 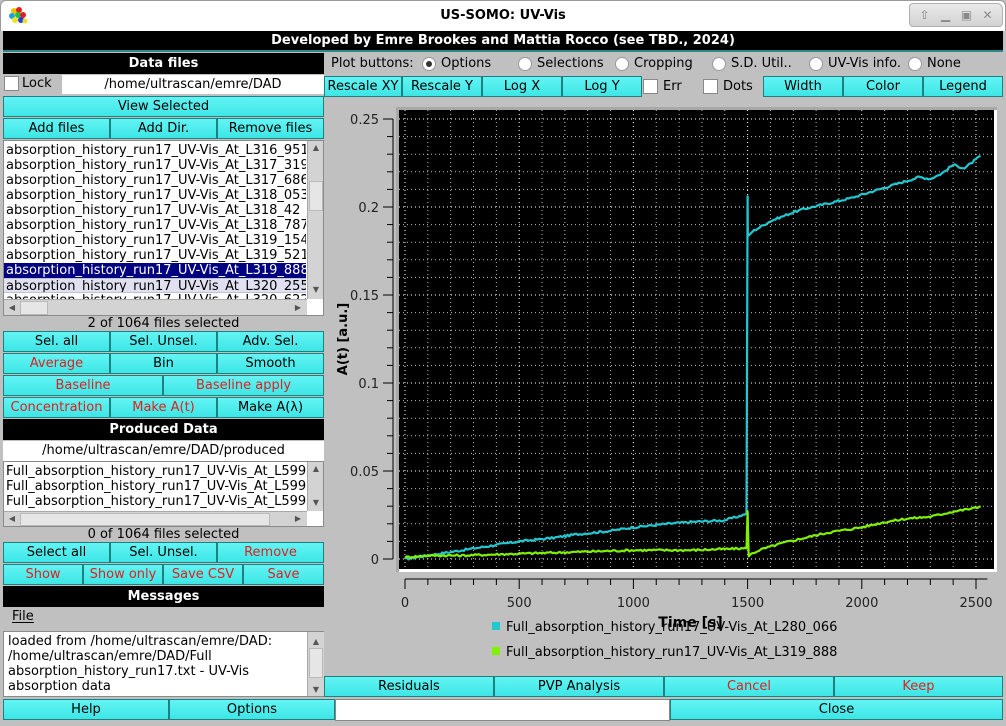 What do you see at coordinates (270, 407) in the screenshot?
I see `make-alambda-button: Make A(λ)` at bounding box center [270, 407].